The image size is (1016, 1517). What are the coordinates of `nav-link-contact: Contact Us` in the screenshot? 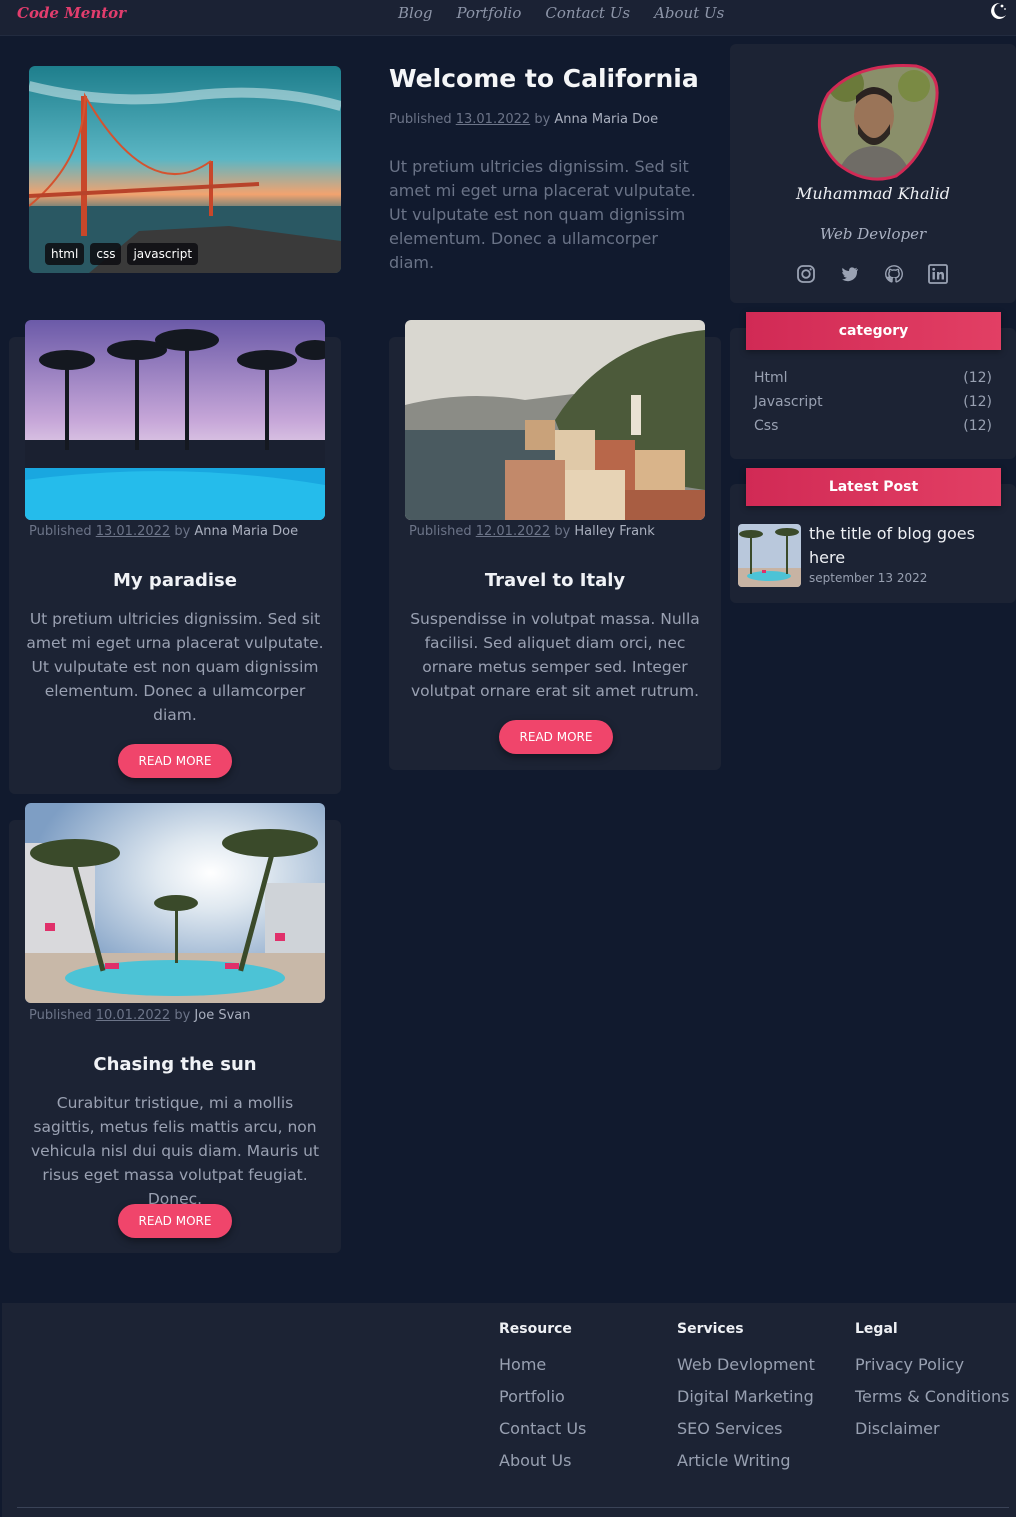 It's located at (587, 13).